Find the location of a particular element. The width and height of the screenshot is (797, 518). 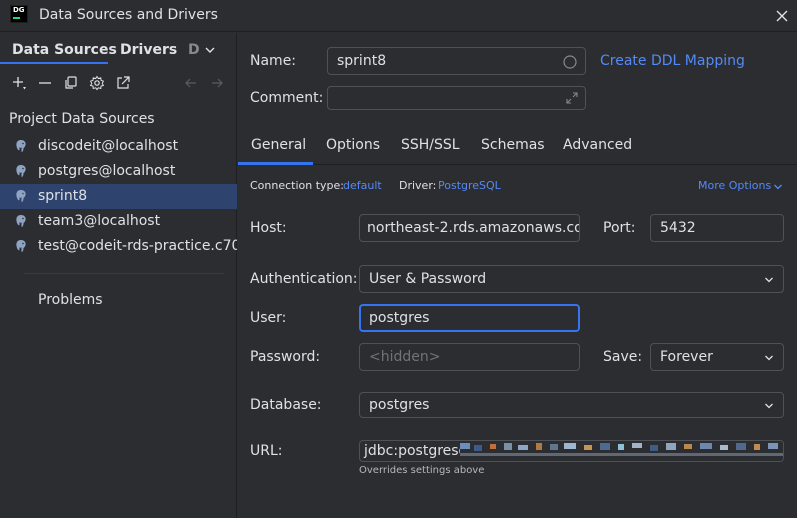

tab-overflow: D is located at coordinates (194, 50).